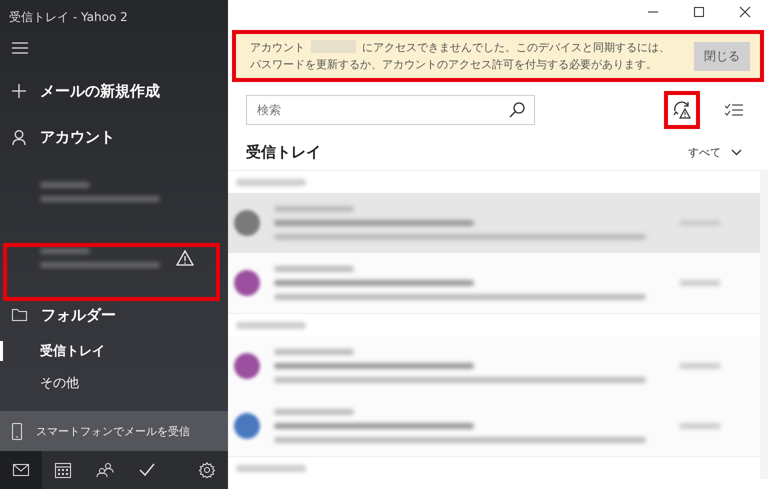  What do you see at coordinates (78, 315) in the screenshot?
I see `folders-label: フォルダー` at bounding box center [78, 315].